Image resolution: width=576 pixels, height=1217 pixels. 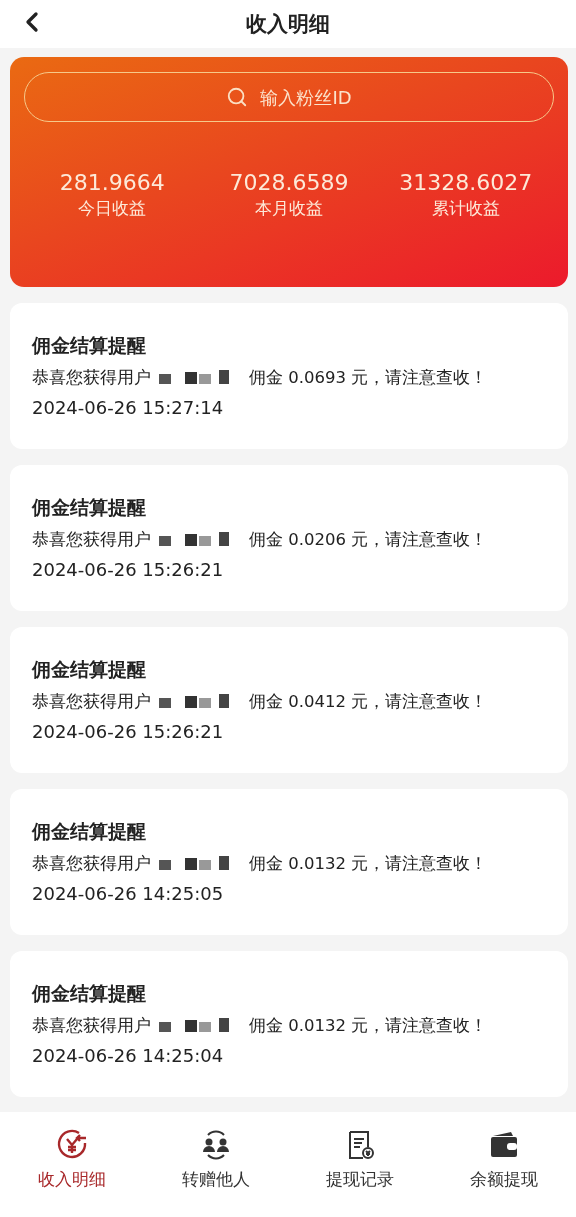 I want to click on notice-card: 佣金结算提醒 恭喜您获得用户 佣金 0.0132 元，请注意查收！ 2024-06-26 14:25:05, so click(x=289, y=862).